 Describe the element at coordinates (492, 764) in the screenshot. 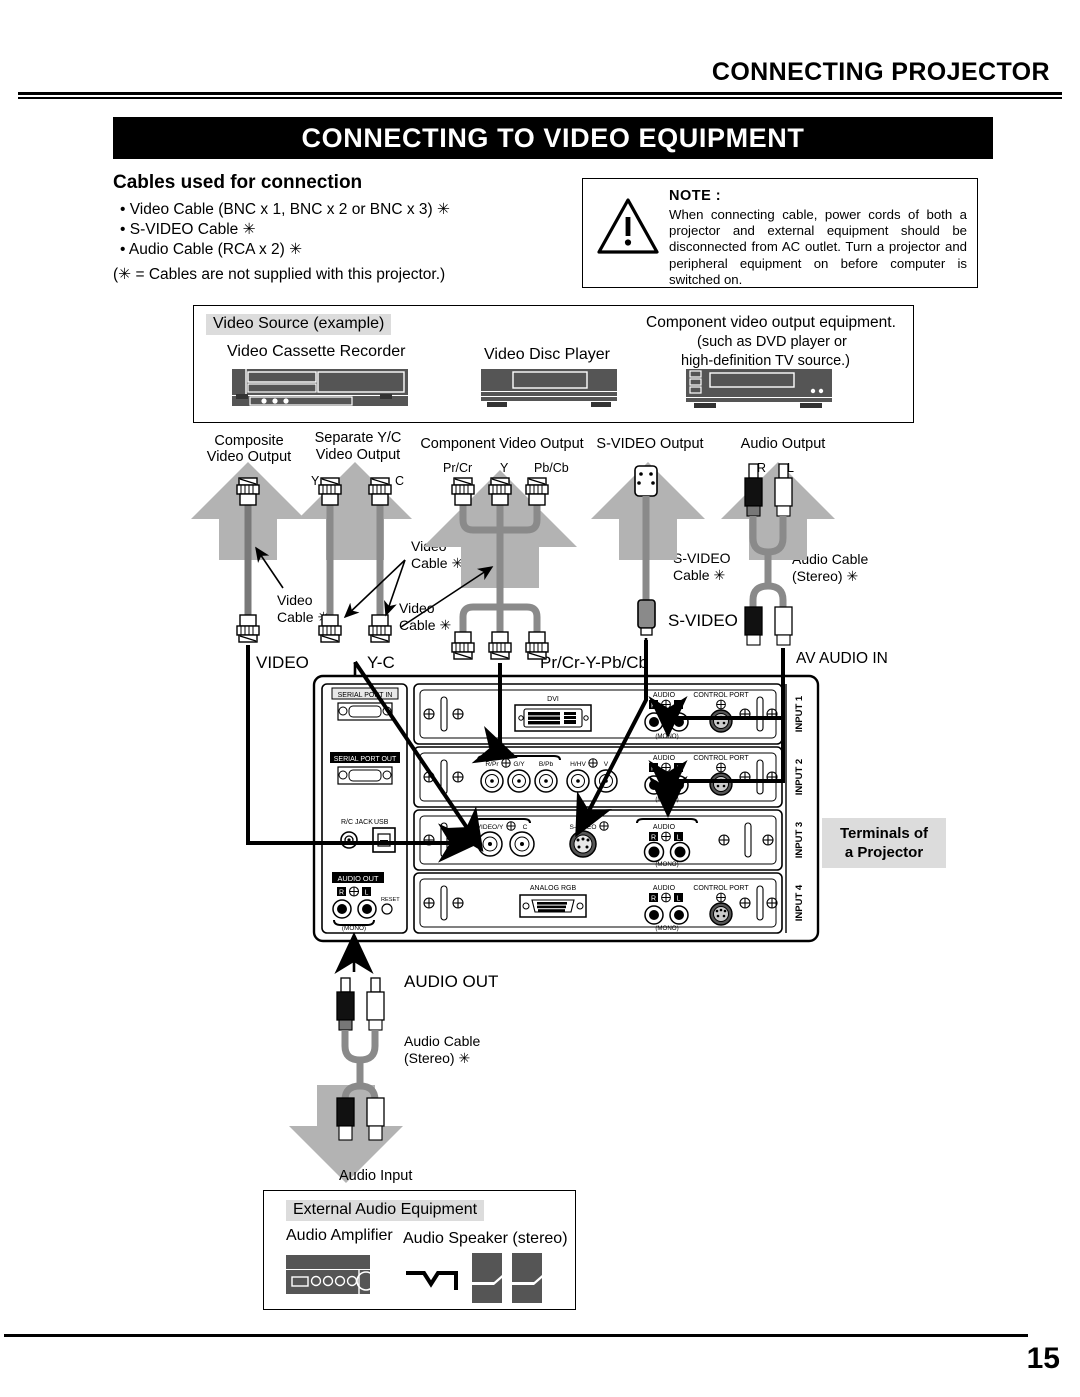

I see `svg-text: R/Pr` at that location.